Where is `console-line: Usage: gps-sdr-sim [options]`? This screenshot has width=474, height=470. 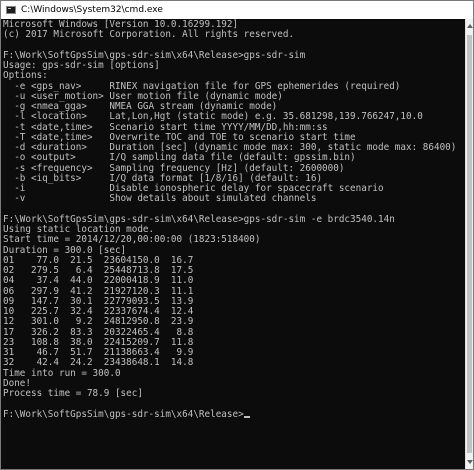 console-line: Usage: gps-sdr-sim [options] is located at coordinates (81, 65).